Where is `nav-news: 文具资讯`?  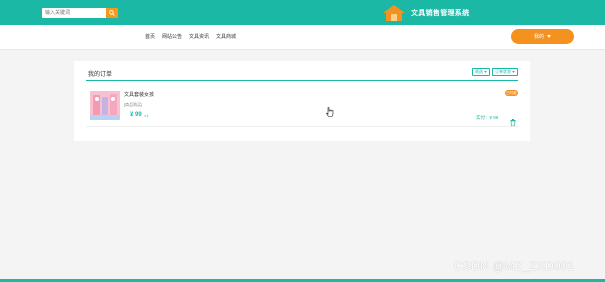
nav-news: 文具资讯 is located at coordinates (199, 36).